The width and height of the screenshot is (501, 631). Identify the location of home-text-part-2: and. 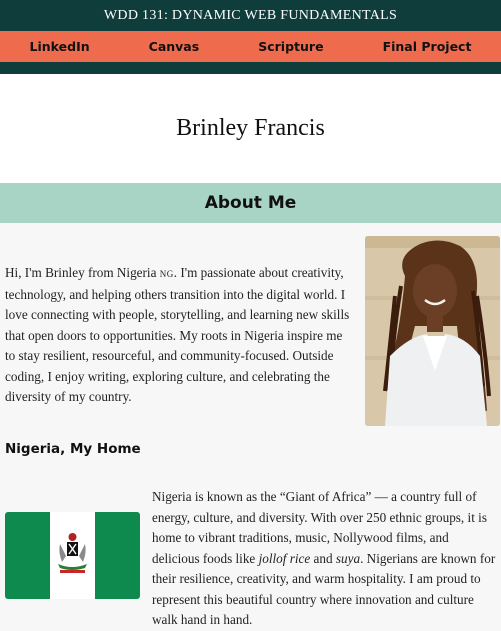
(323, 558).